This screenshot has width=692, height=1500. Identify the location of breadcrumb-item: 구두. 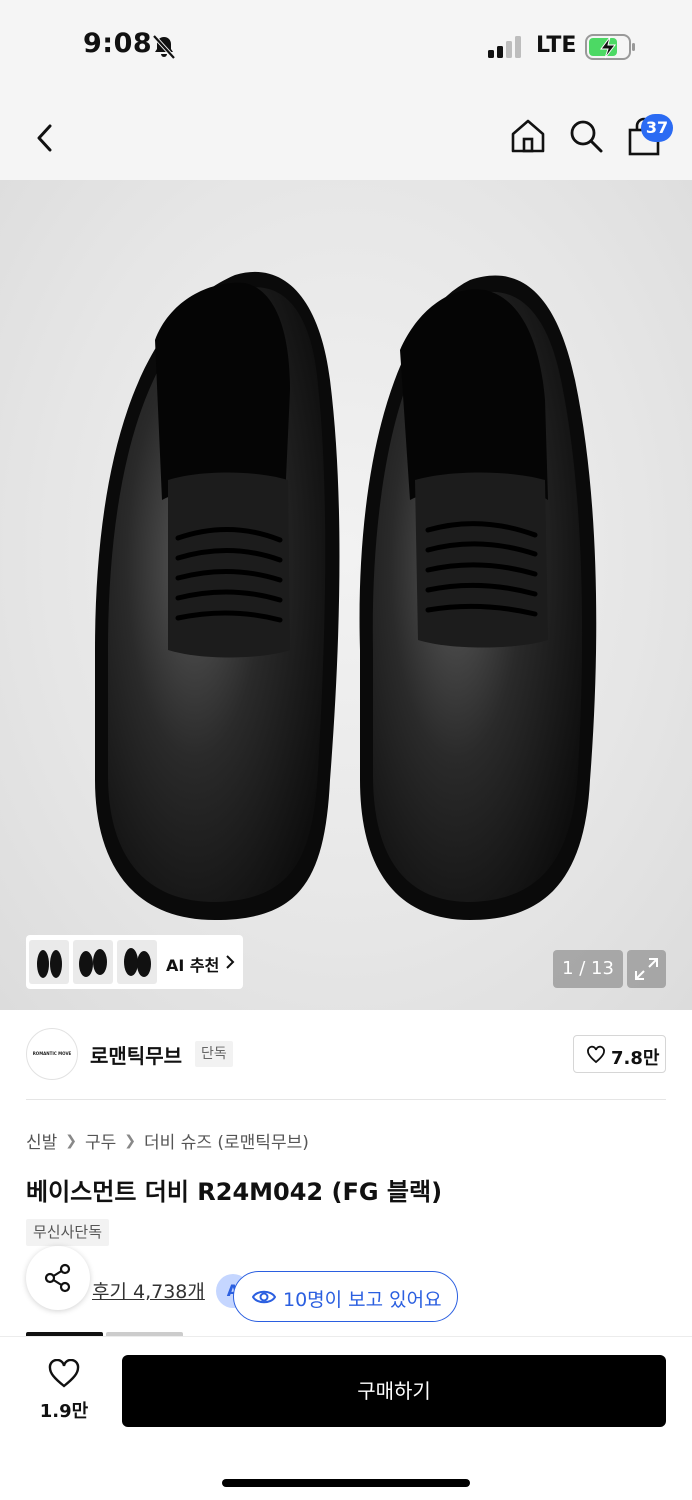
(100, 1140).